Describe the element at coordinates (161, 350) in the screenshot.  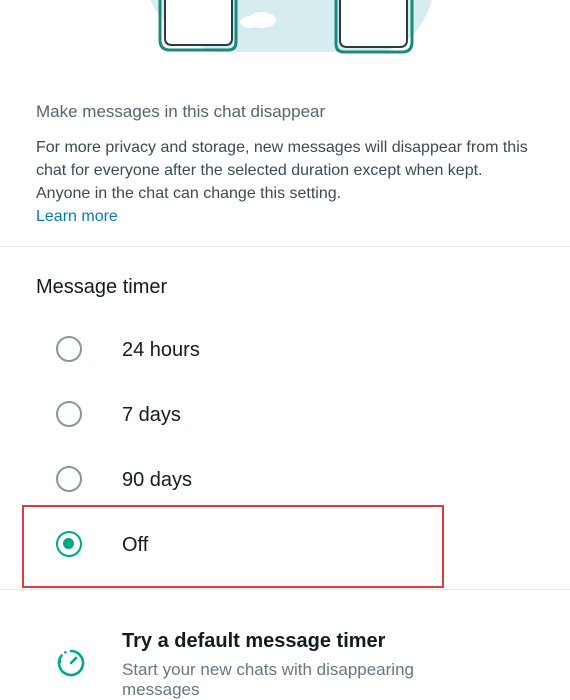
I see `option-label: 24 hours` at that location.